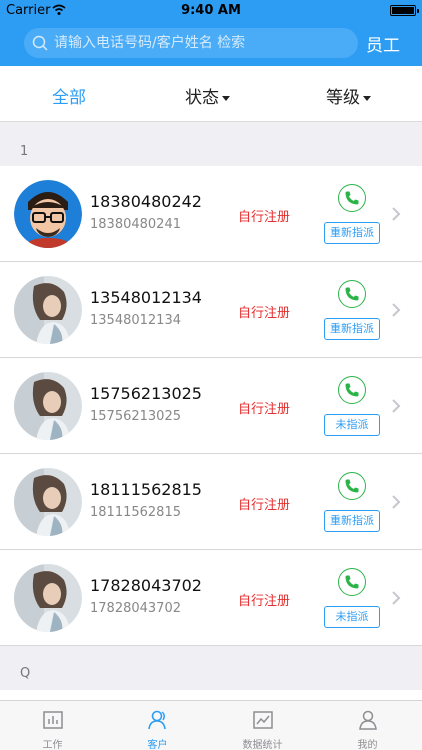 Image resolution: width=422 pixels, height=750 pixels. I want to click on list-item, so click(211, 695).